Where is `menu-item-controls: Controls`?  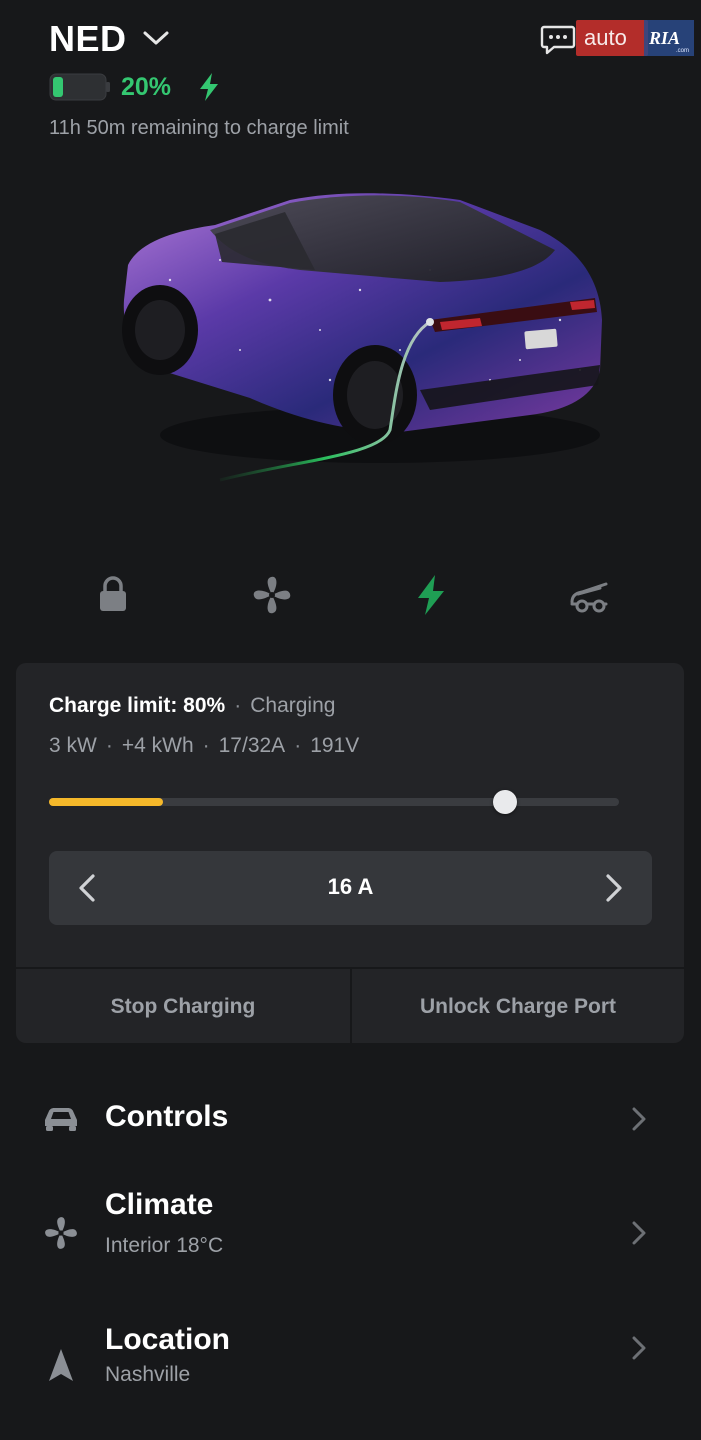 menu-item-controls: Controls is located at coordinates (350, 1120).